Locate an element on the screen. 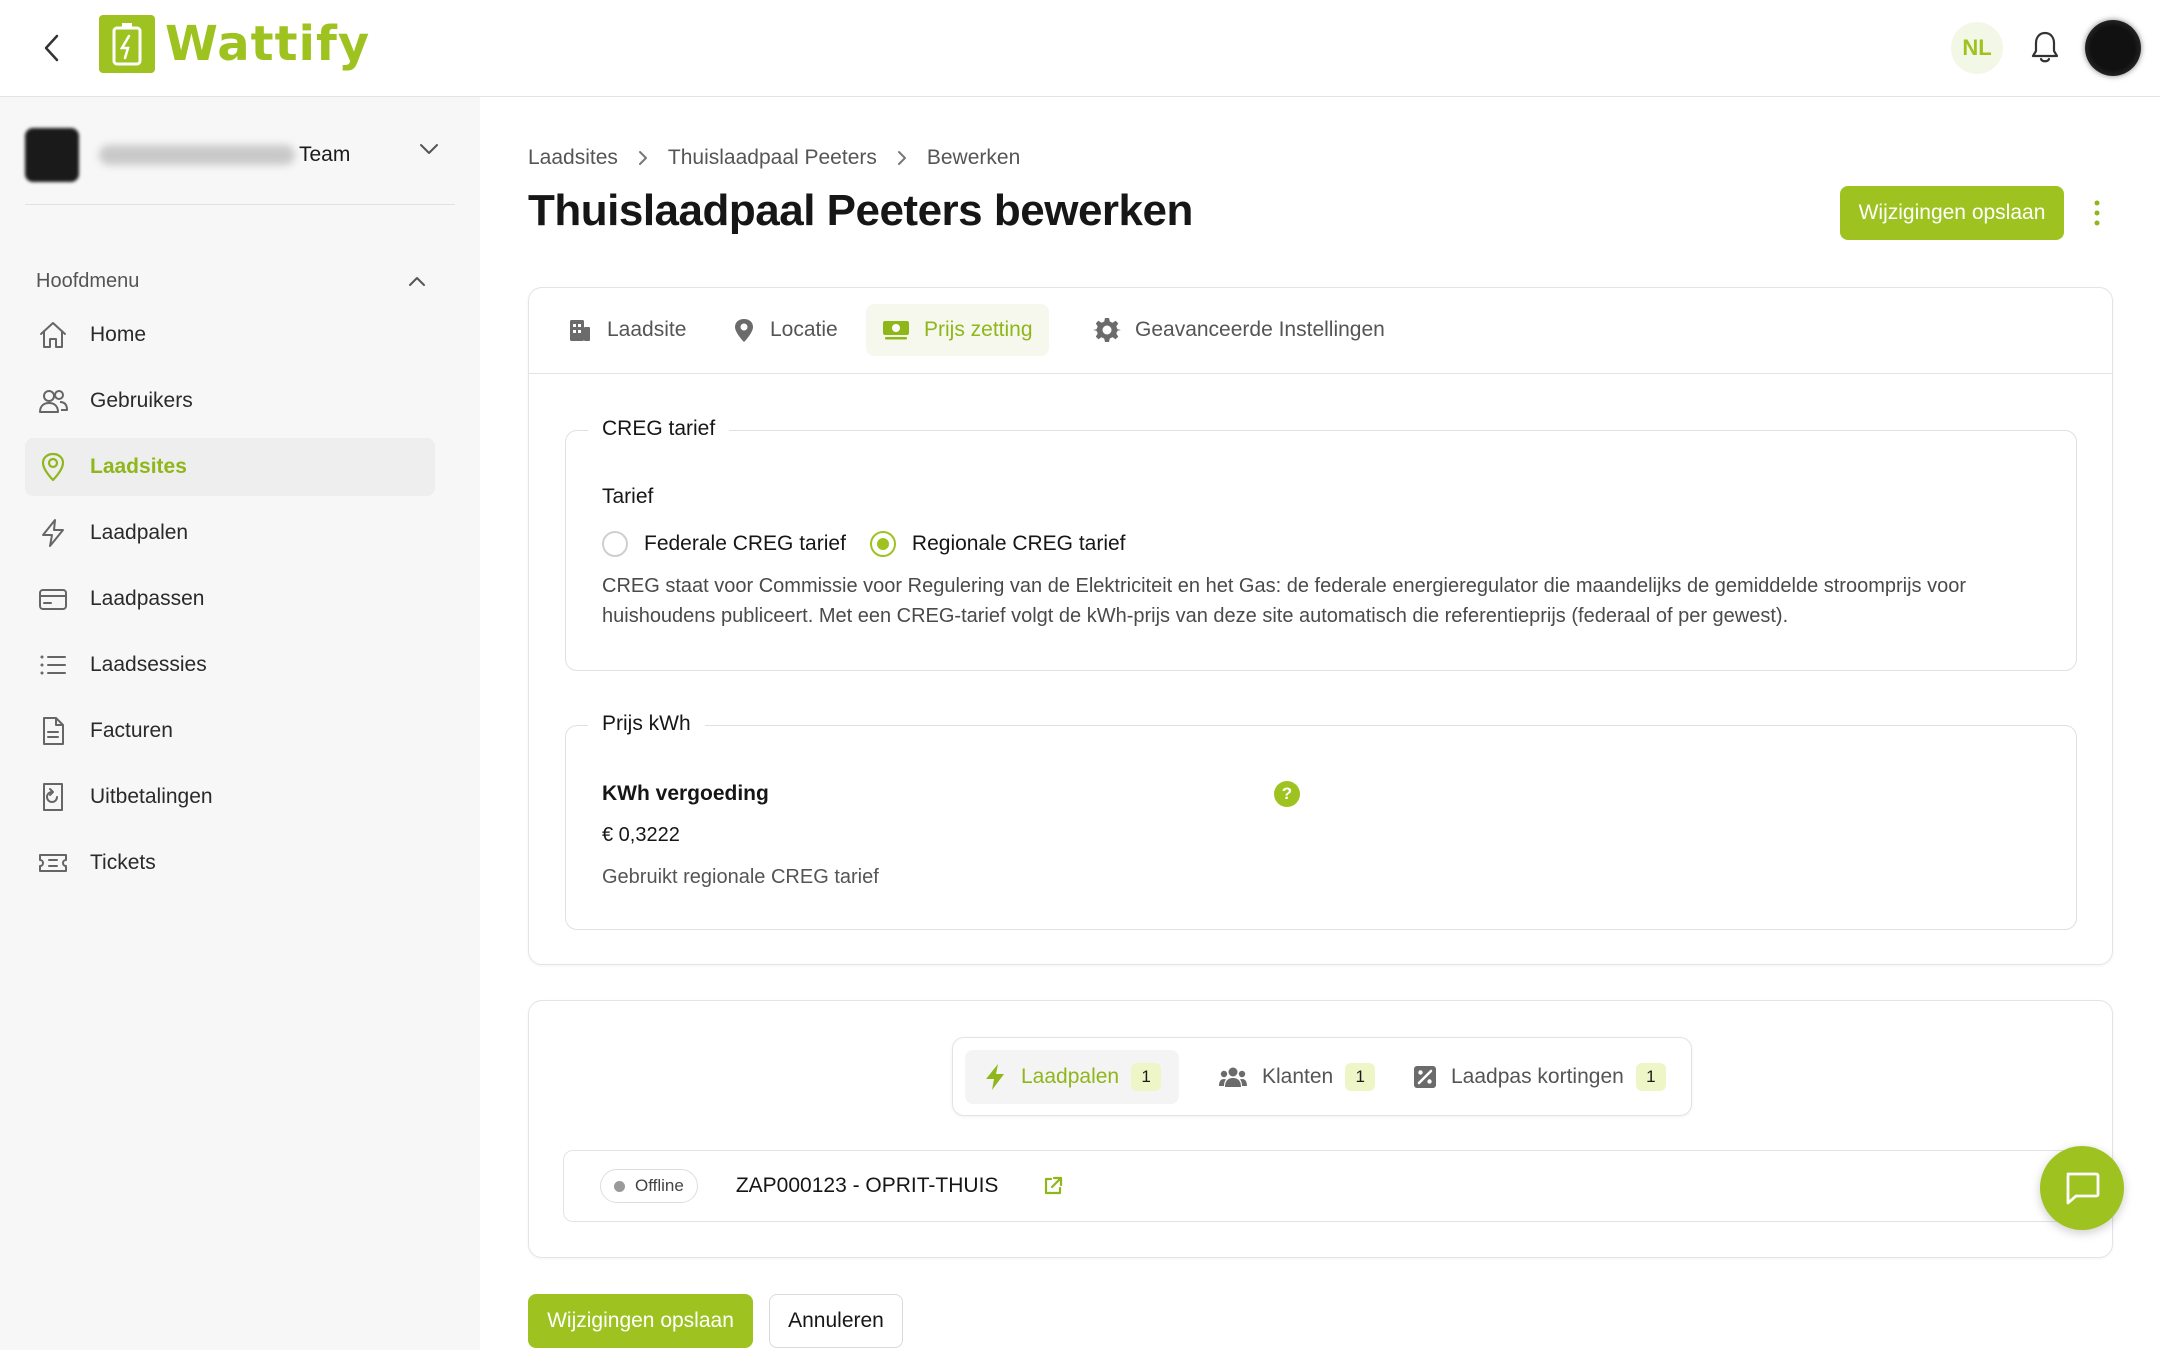 This screenshot has height=1350, width=2160. chevron-down-icon is located at coordinates (429, 149).